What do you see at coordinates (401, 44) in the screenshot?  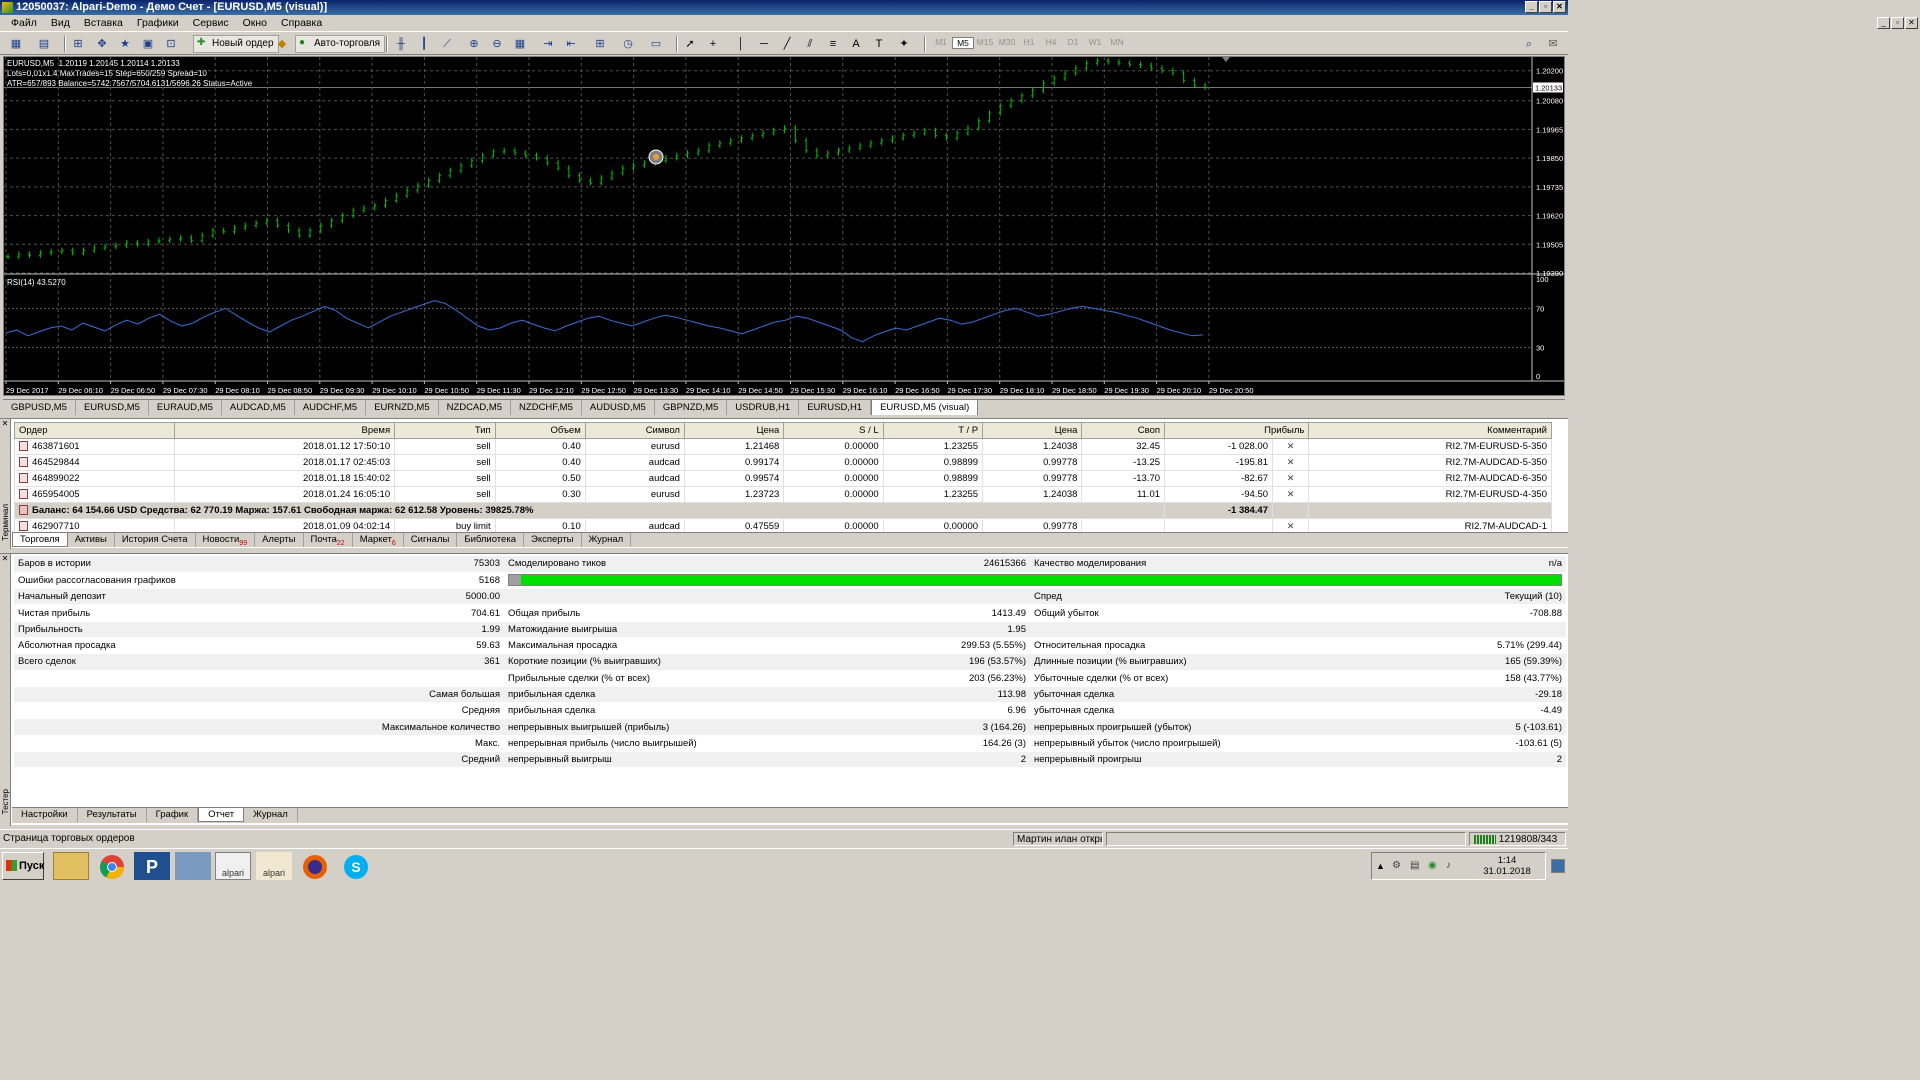 I see `bar-chart-icon: ╫` at bounding box center [401, 44].